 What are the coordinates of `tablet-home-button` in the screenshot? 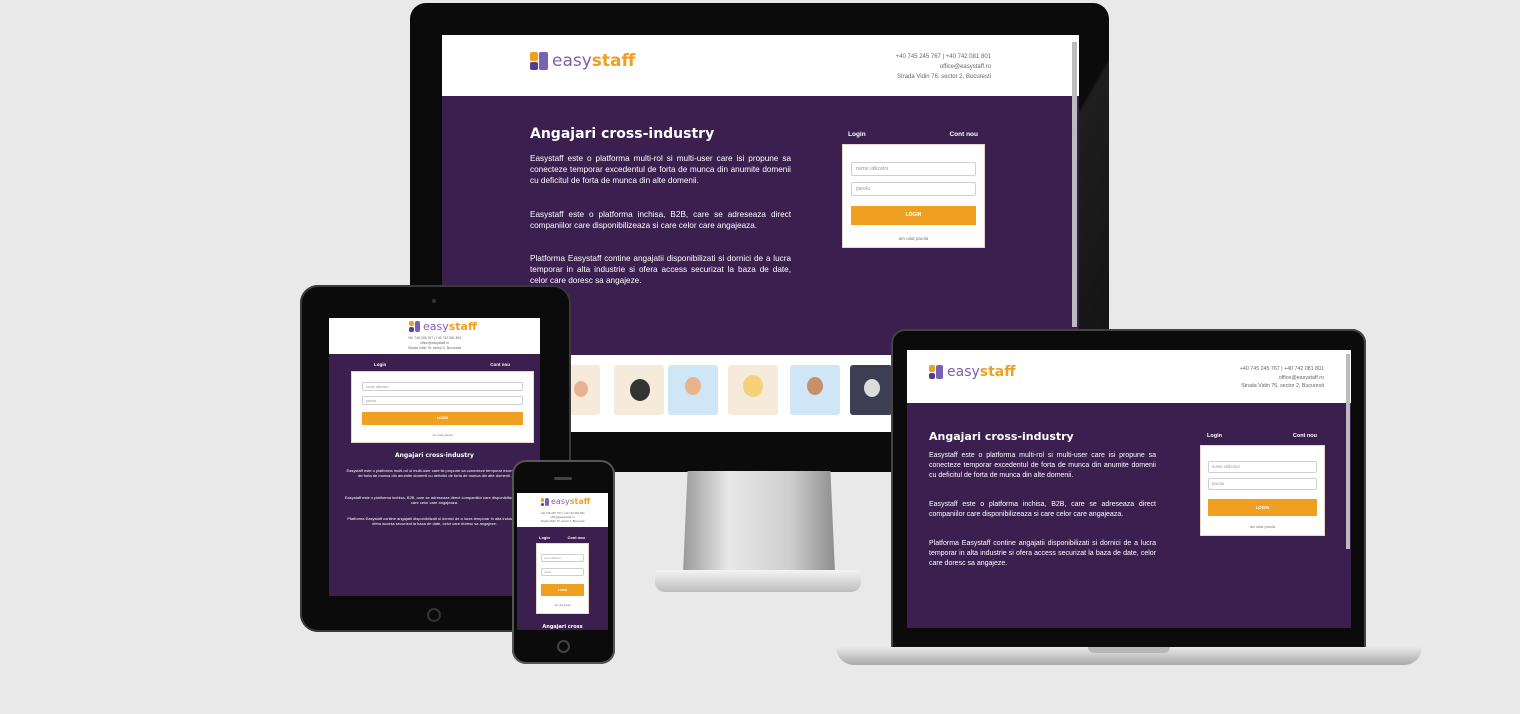 It's located at (434, 615).